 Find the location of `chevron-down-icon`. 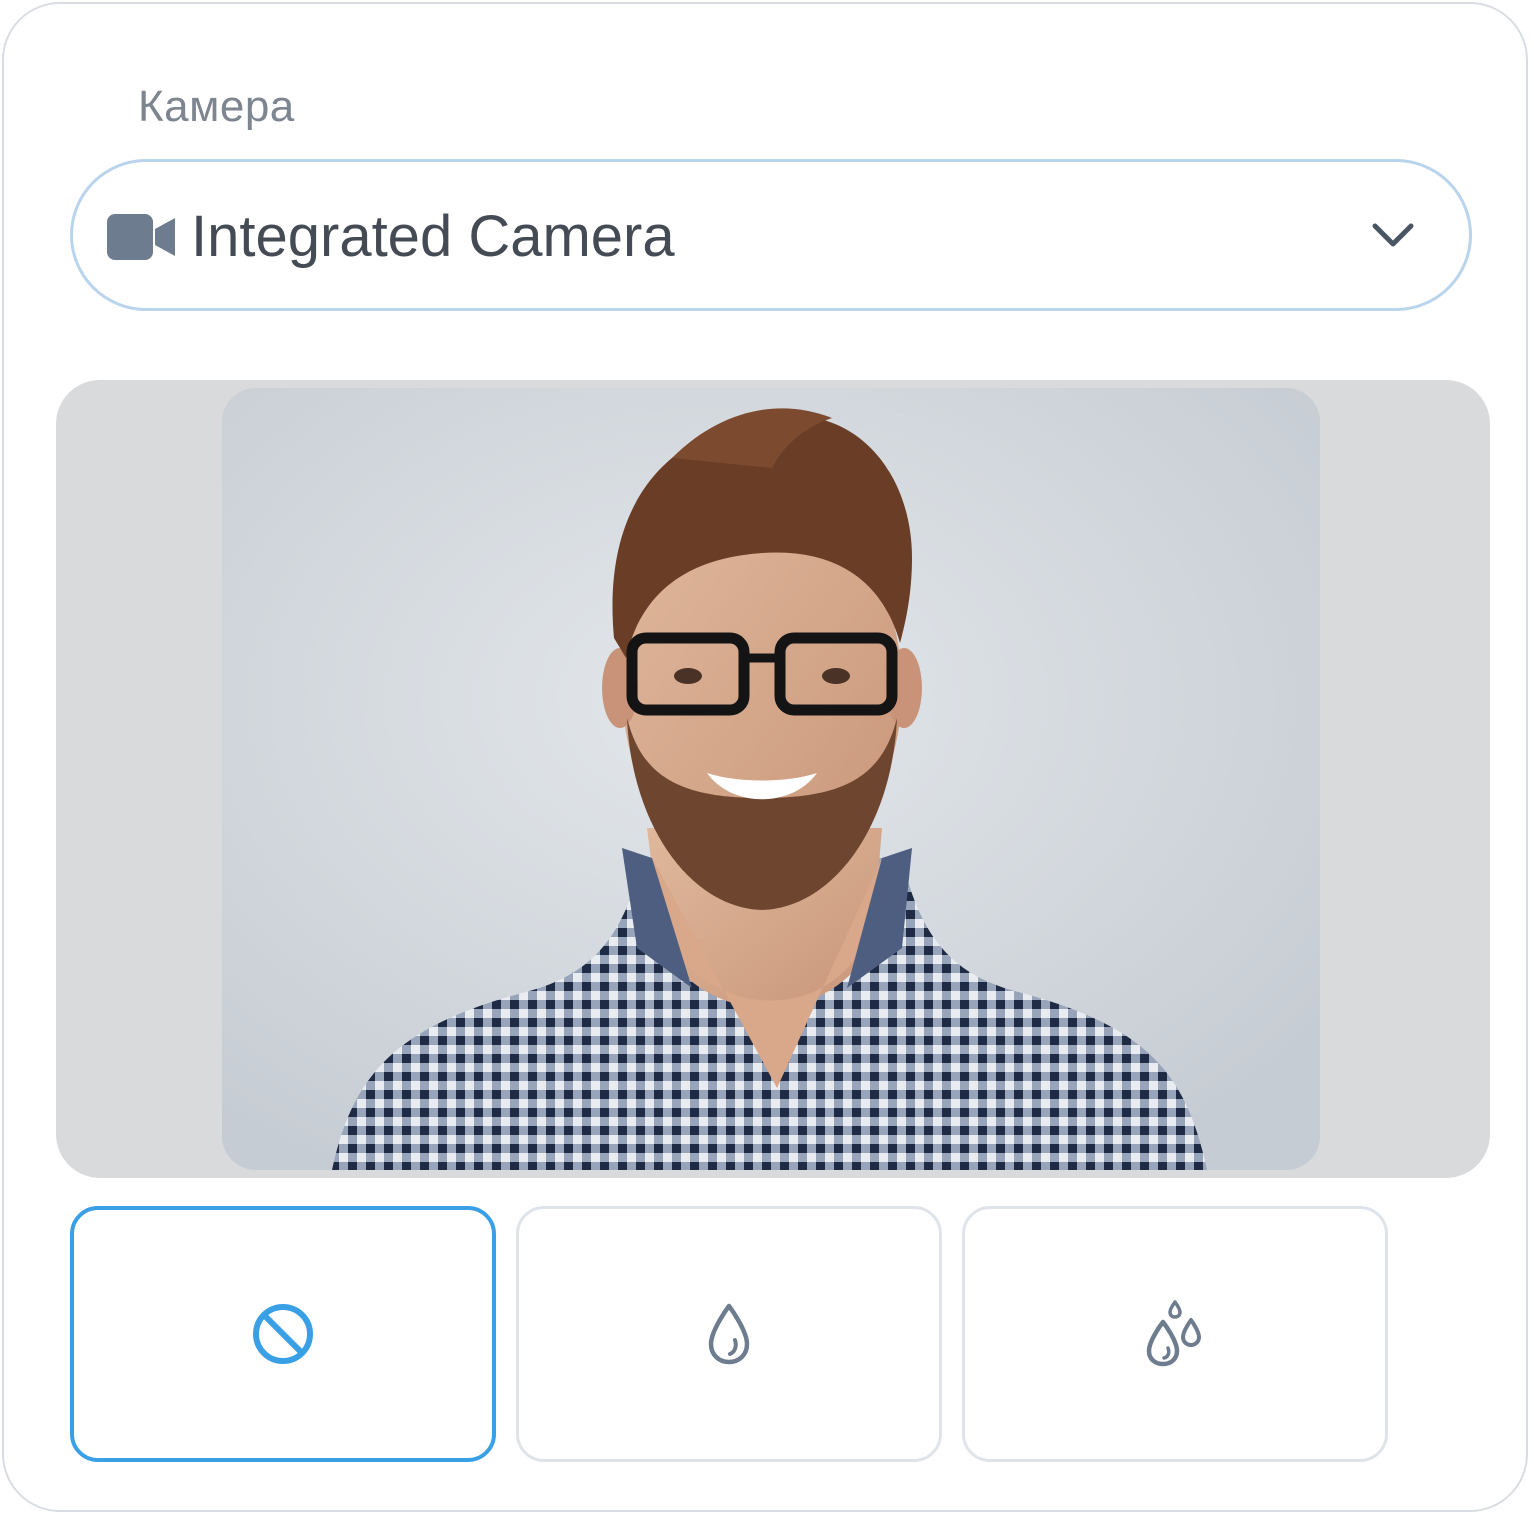

chevron-down-icon is located at coordinates (1393, 235).